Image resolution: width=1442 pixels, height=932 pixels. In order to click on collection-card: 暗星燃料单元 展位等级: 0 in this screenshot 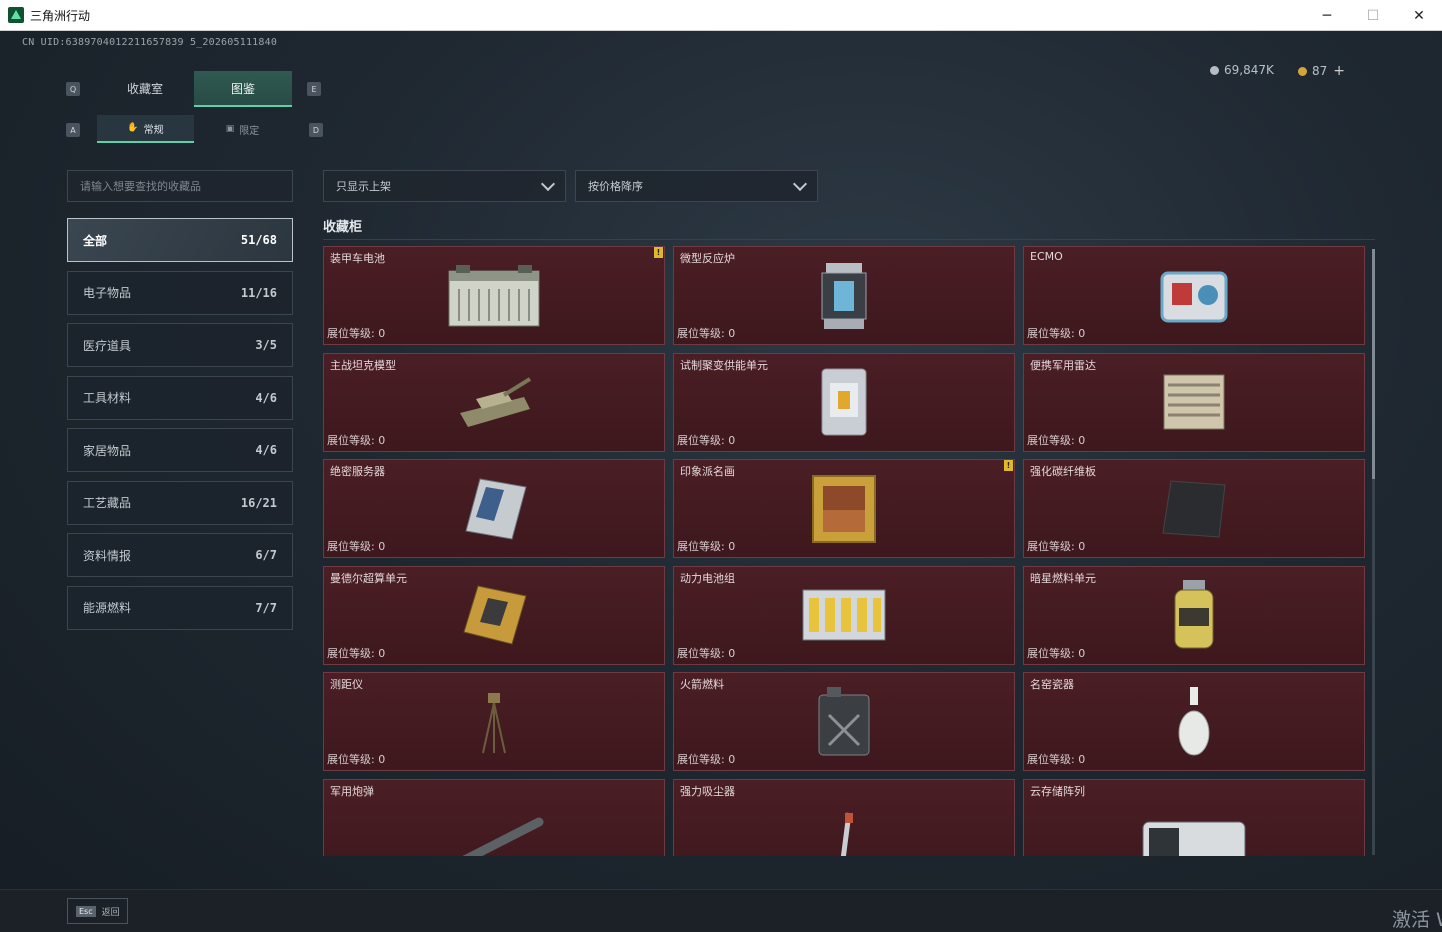, I will do `click(1194, 615)`.